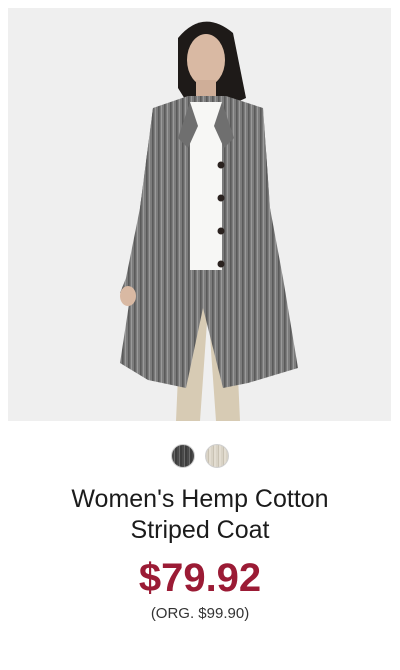 Image resolution: width=400 pixels, height=670 pixels. I want to click on sale-price: $79.92, so click(200, 578).